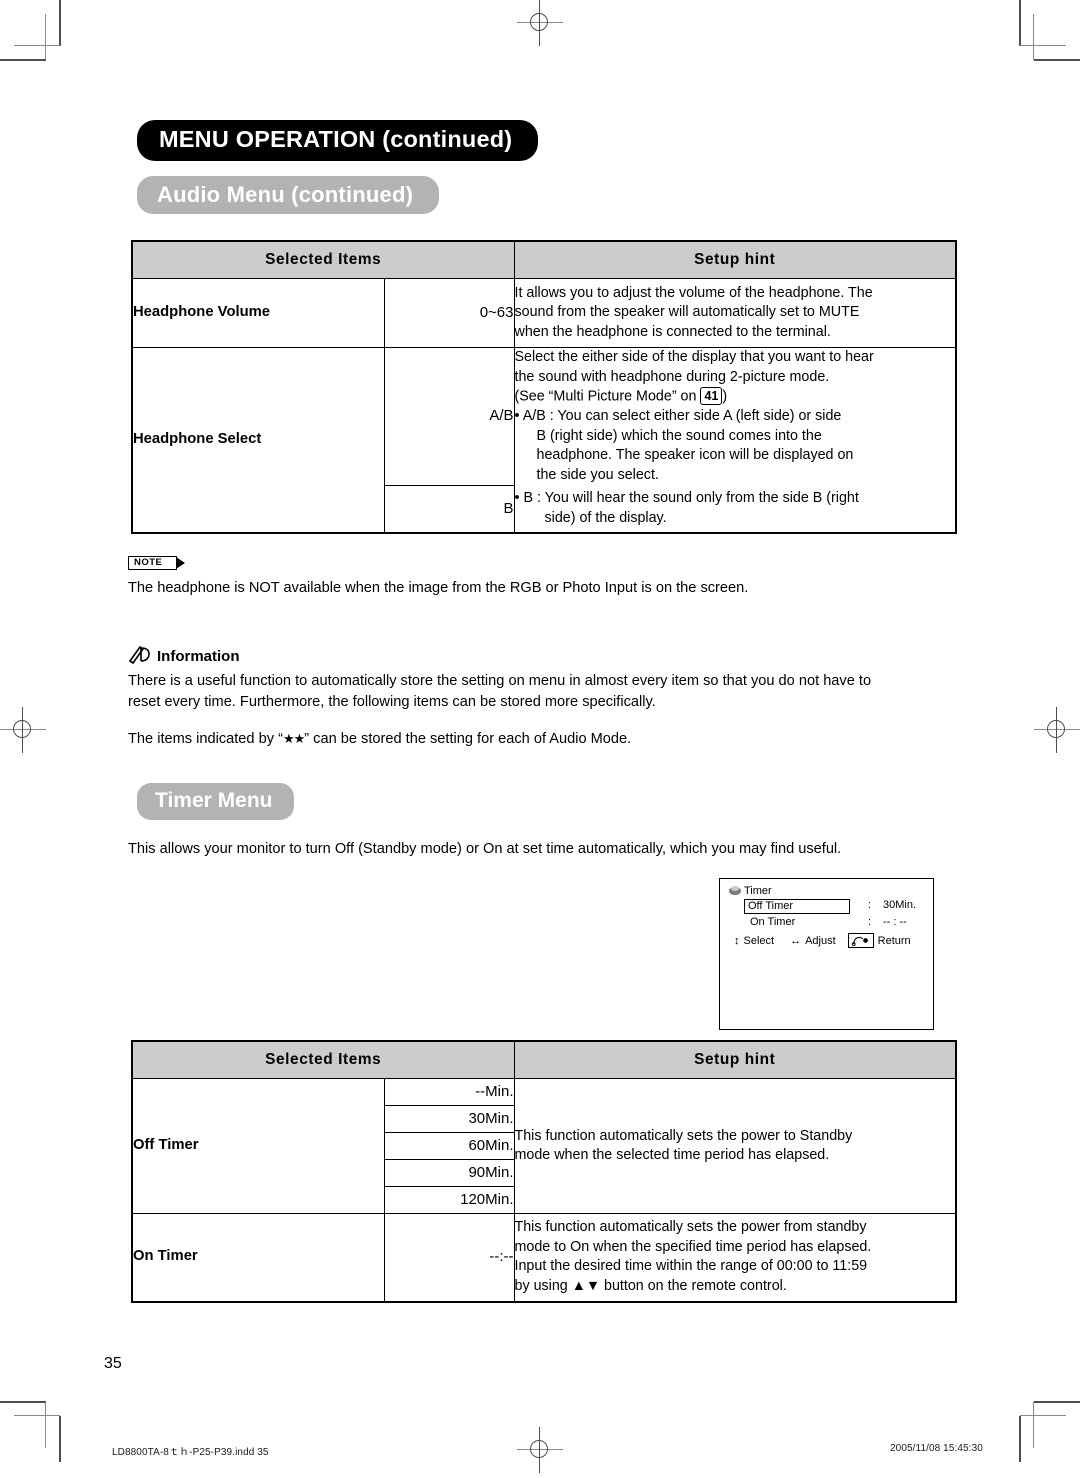 This screenshot has height=1478, width=1080. I want to click on osd-adjust-label: Adjust, so click(820, 940).